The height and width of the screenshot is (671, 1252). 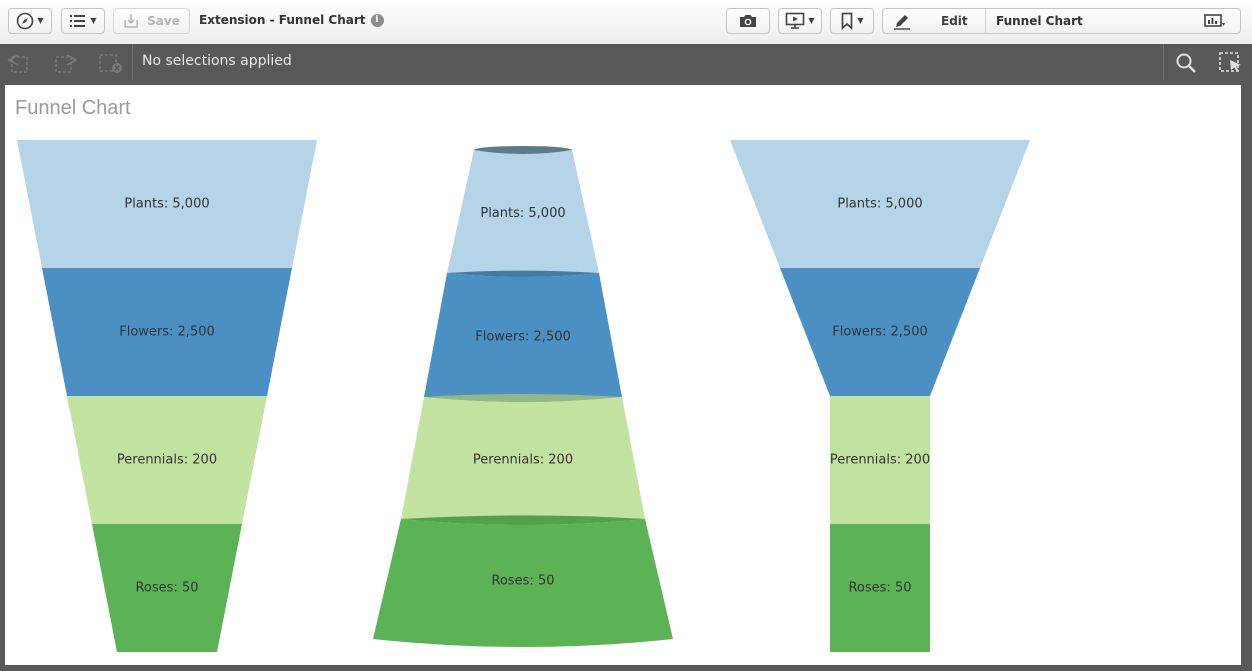 What do you see at coordinates (1039, 21) in the screenshot?
I see `sheet-name: Funnel Chart` at bounding box center [1039, 21].